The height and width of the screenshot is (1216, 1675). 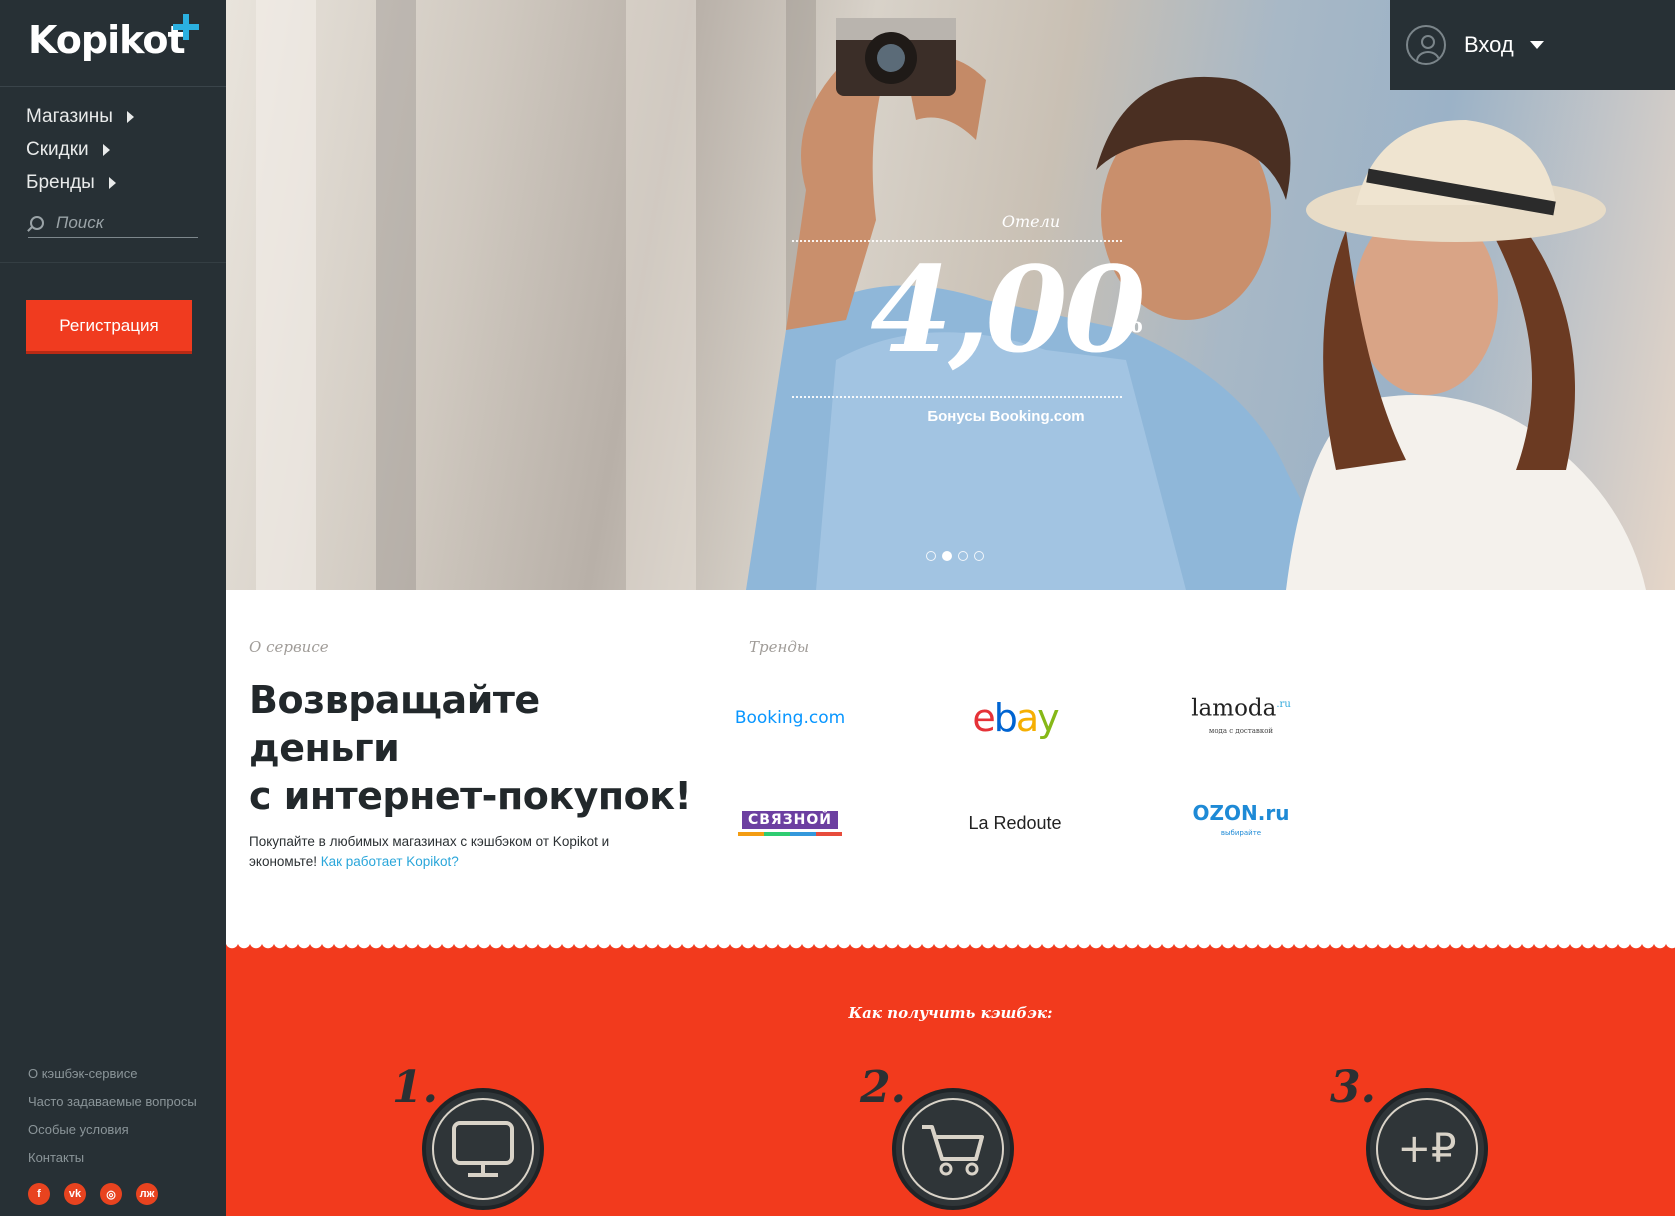 What do you see at coordinates (107, 40) in the screenshot?
I see `logo: Kopikot` at bounding box center [107, 40].